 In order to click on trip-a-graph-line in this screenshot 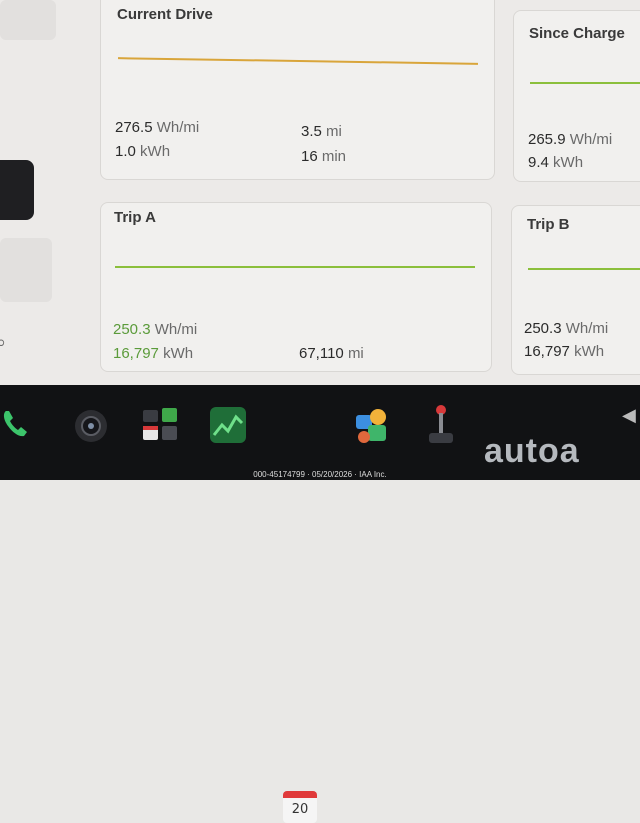, I will do `click(295, 267)`.